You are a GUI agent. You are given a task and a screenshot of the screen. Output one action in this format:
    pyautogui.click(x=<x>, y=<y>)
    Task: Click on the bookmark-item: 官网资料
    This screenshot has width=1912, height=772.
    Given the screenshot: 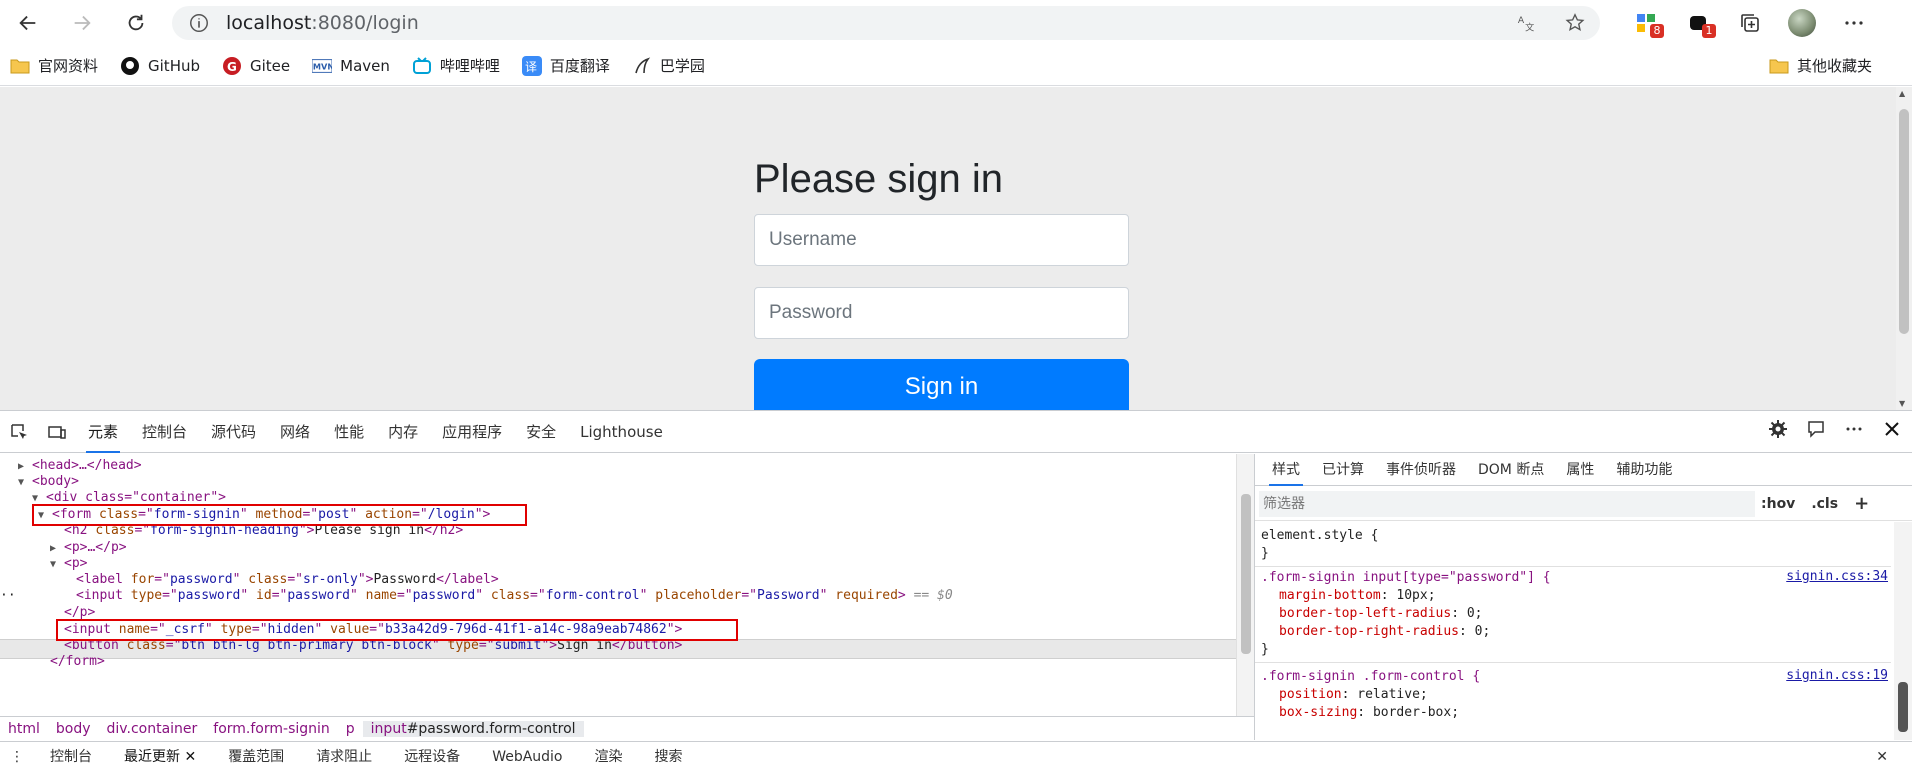 What is the action you would take?
    pyautogui.click(x=54, y=65)
    